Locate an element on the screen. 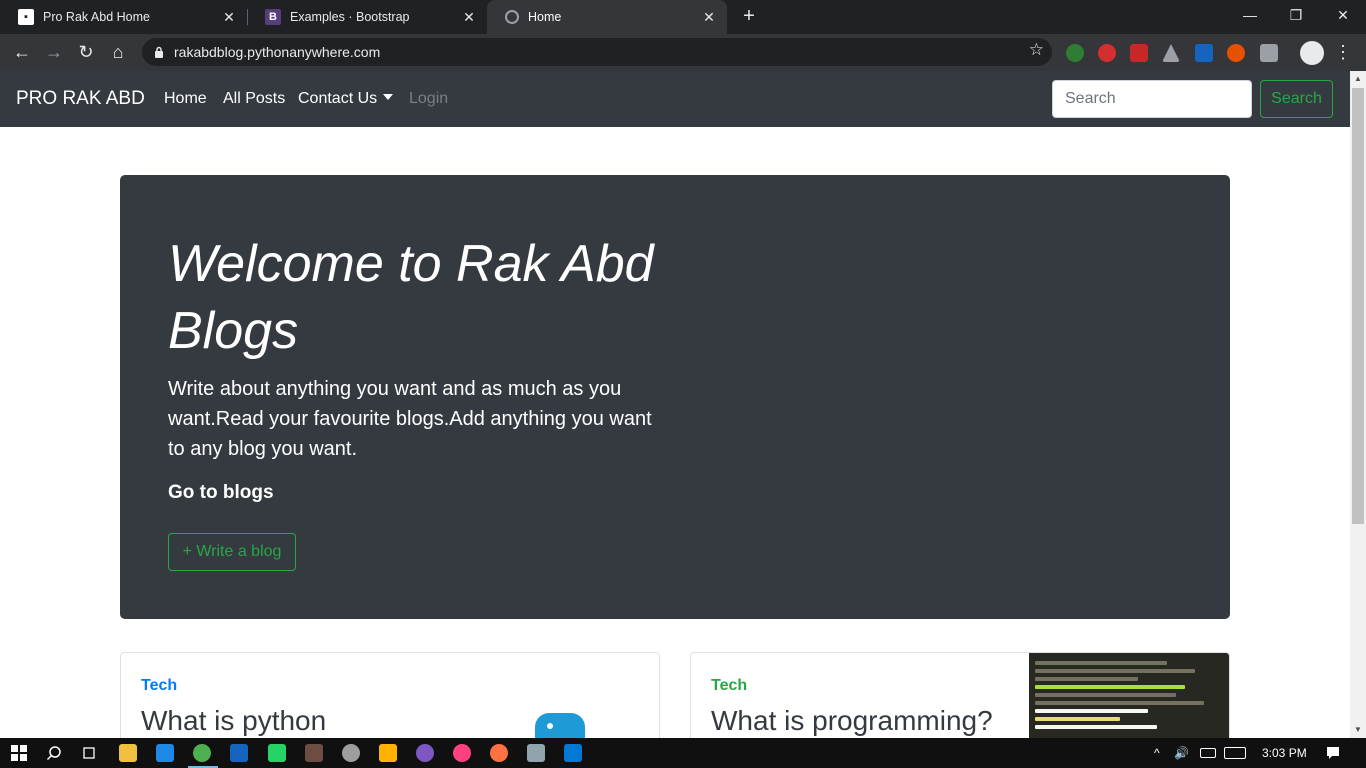  volume-icon: 🔊 is located at coordinates (1181, 753).